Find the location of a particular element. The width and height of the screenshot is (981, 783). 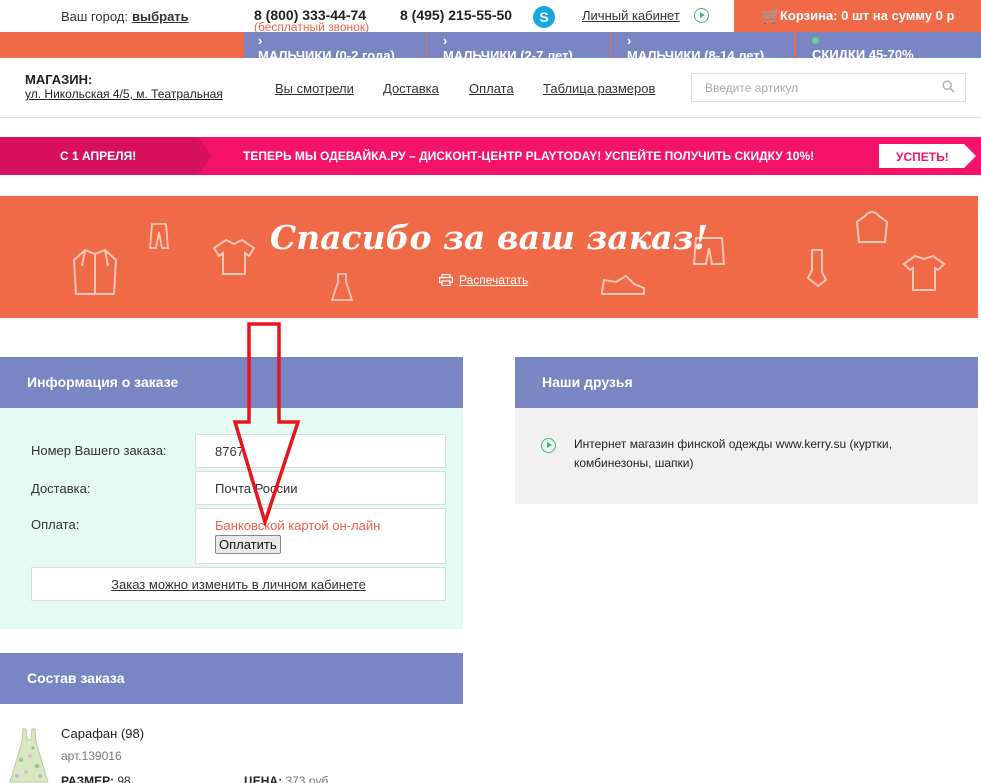

nav-tab-boys-0-2: › МАЛЬЧИКИ (0-2 года) is located at coordinates (335, 45).